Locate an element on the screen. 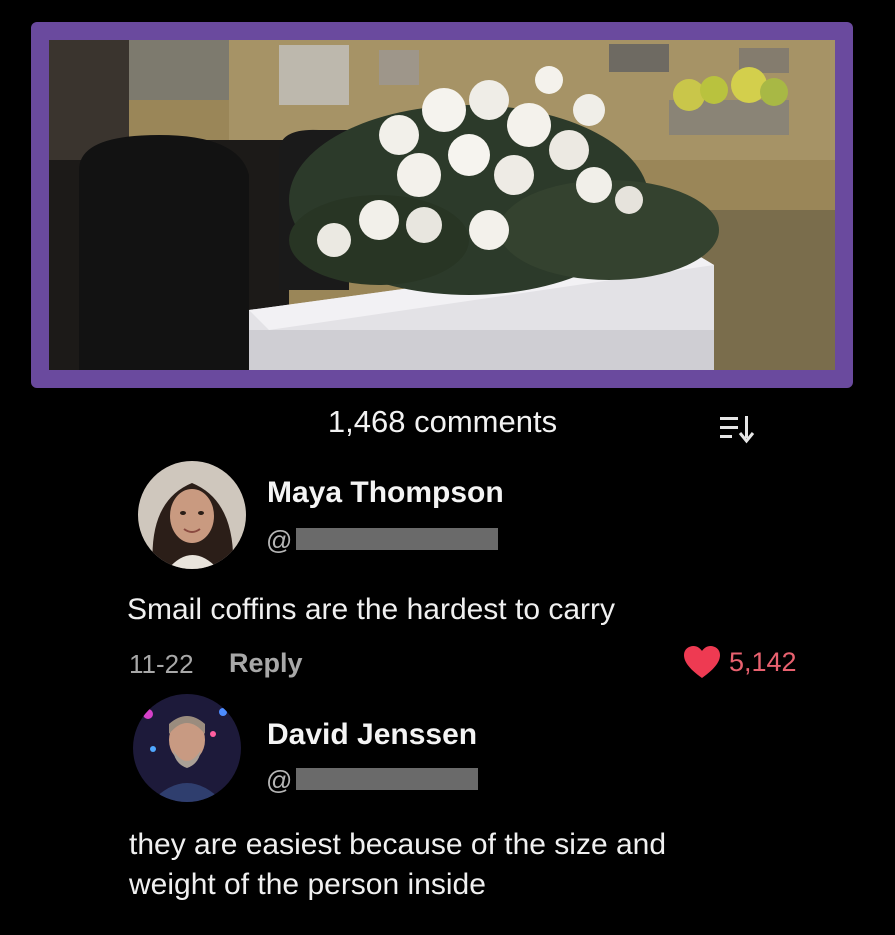 The height and width of the screenshot is (935, 895). comment-text: they are easiest because of the size and is located at coordinates (398, 844).